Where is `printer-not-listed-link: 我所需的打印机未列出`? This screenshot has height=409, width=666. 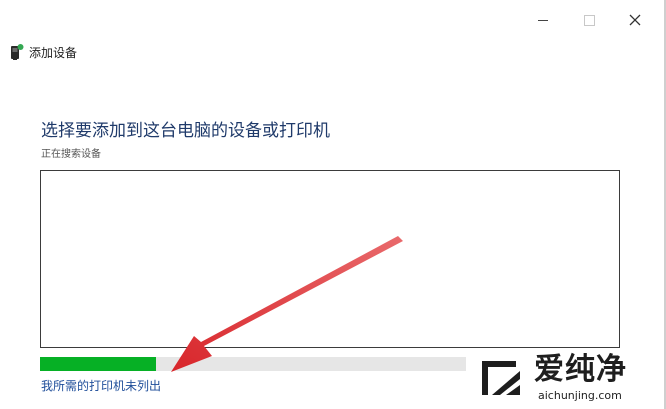
printer-not-listed-link: 我所需的打印机未列出 is located at coordinates (101, 385).